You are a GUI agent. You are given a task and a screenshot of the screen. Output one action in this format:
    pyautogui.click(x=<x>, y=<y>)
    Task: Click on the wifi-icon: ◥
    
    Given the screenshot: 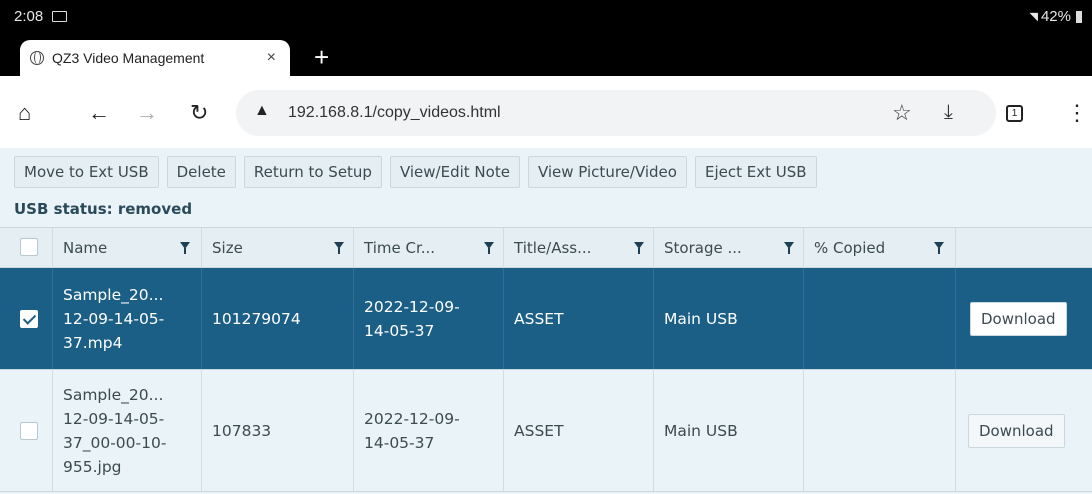 What is the action you would take?
    pyautogui.click(x=1033, y=17)
    